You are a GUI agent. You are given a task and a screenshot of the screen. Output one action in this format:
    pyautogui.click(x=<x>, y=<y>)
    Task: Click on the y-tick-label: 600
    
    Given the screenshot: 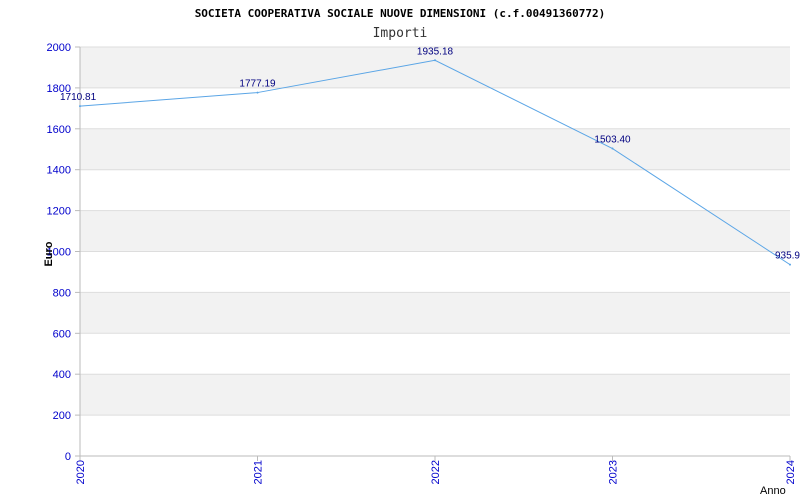 What is the action you would take?
    pyautogui.click(x=62, y=334)
    